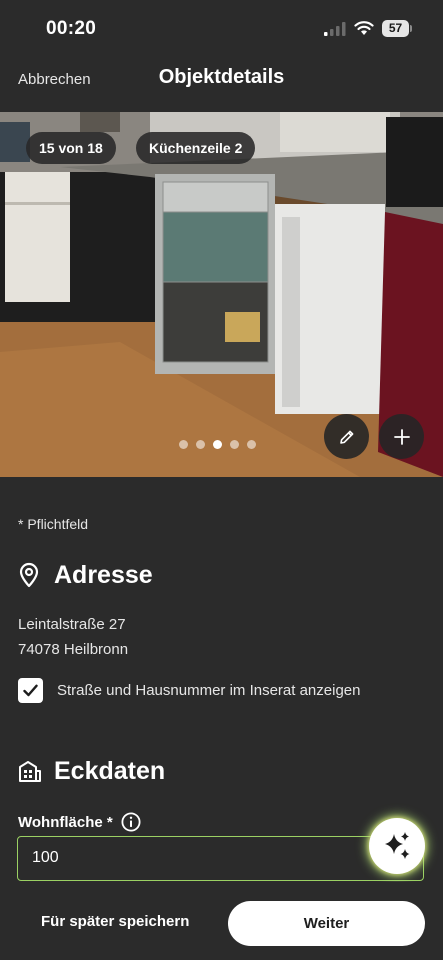 Image resolution: width=443 pixels, height=960 pixels. I want to click on save-later-button: Für später speichern, so click(115, 921).